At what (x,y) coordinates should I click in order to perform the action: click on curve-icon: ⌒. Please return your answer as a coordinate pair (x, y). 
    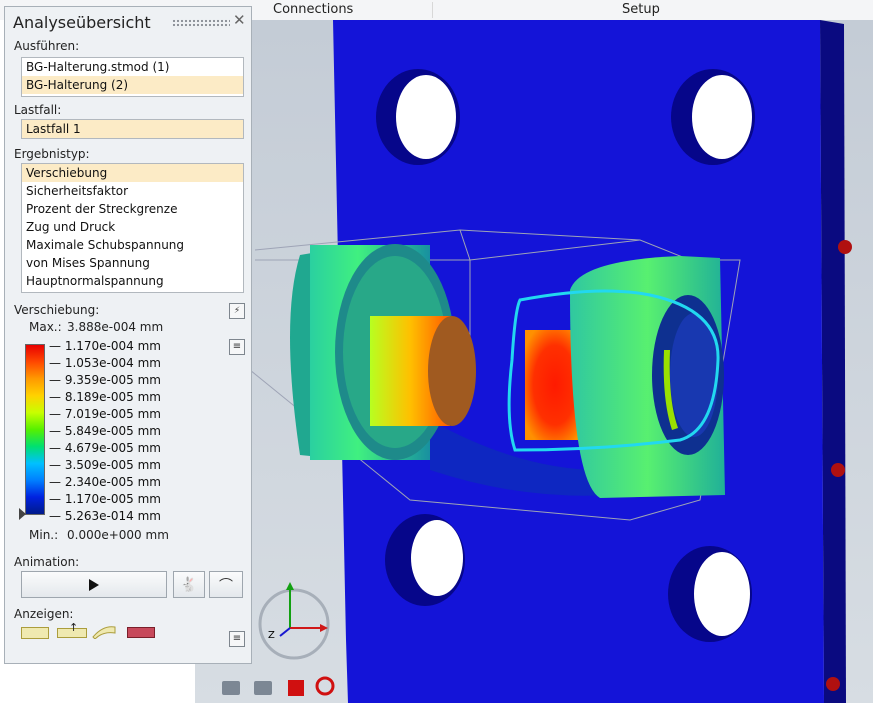
    Looking at the image, I should click on (226, 585).